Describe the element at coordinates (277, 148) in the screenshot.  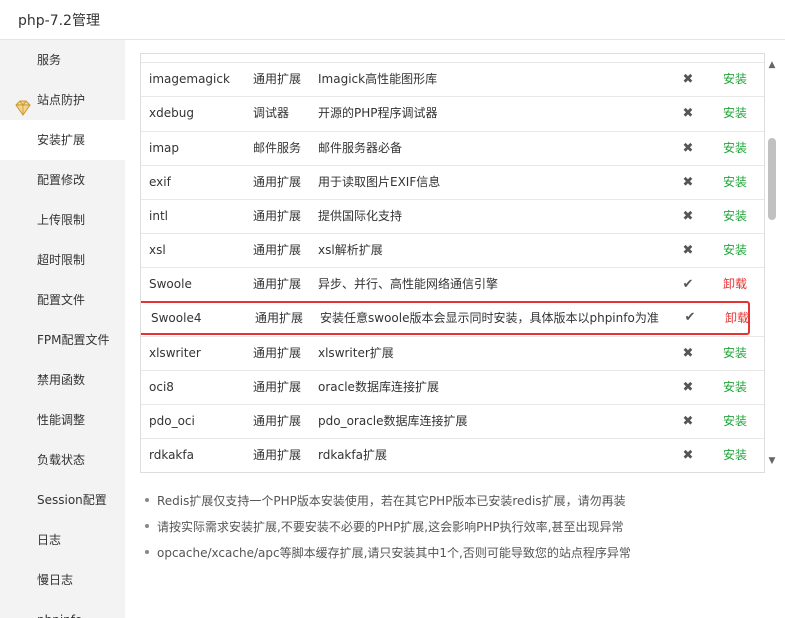
I see `extension-type: 邮件服务` at that location.